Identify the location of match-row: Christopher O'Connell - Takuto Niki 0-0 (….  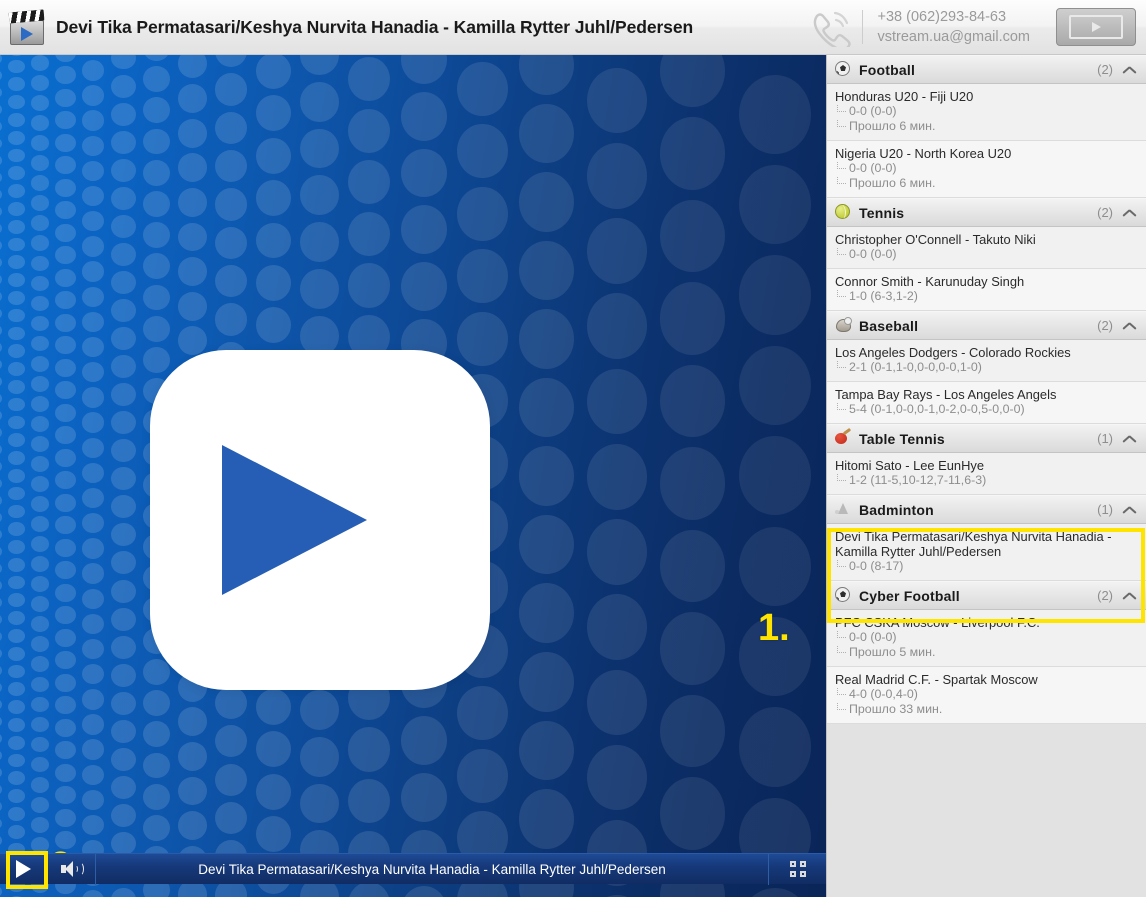
(986, 248).